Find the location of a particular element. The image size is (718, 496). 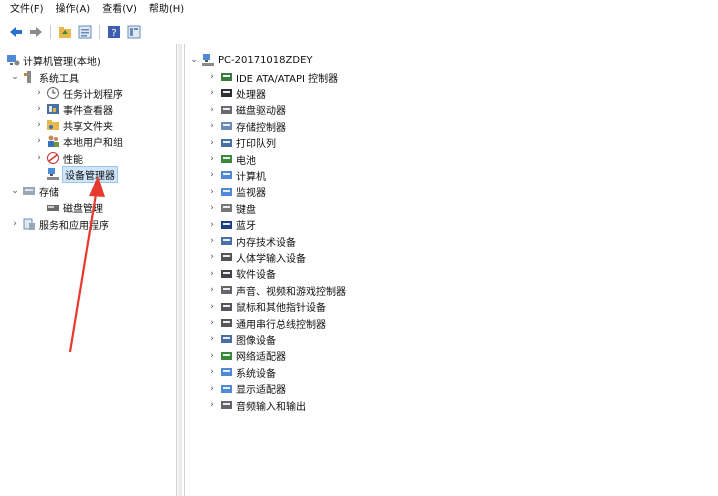

device-category-item: › 蓝牙 is located at coordinates (231, 225).